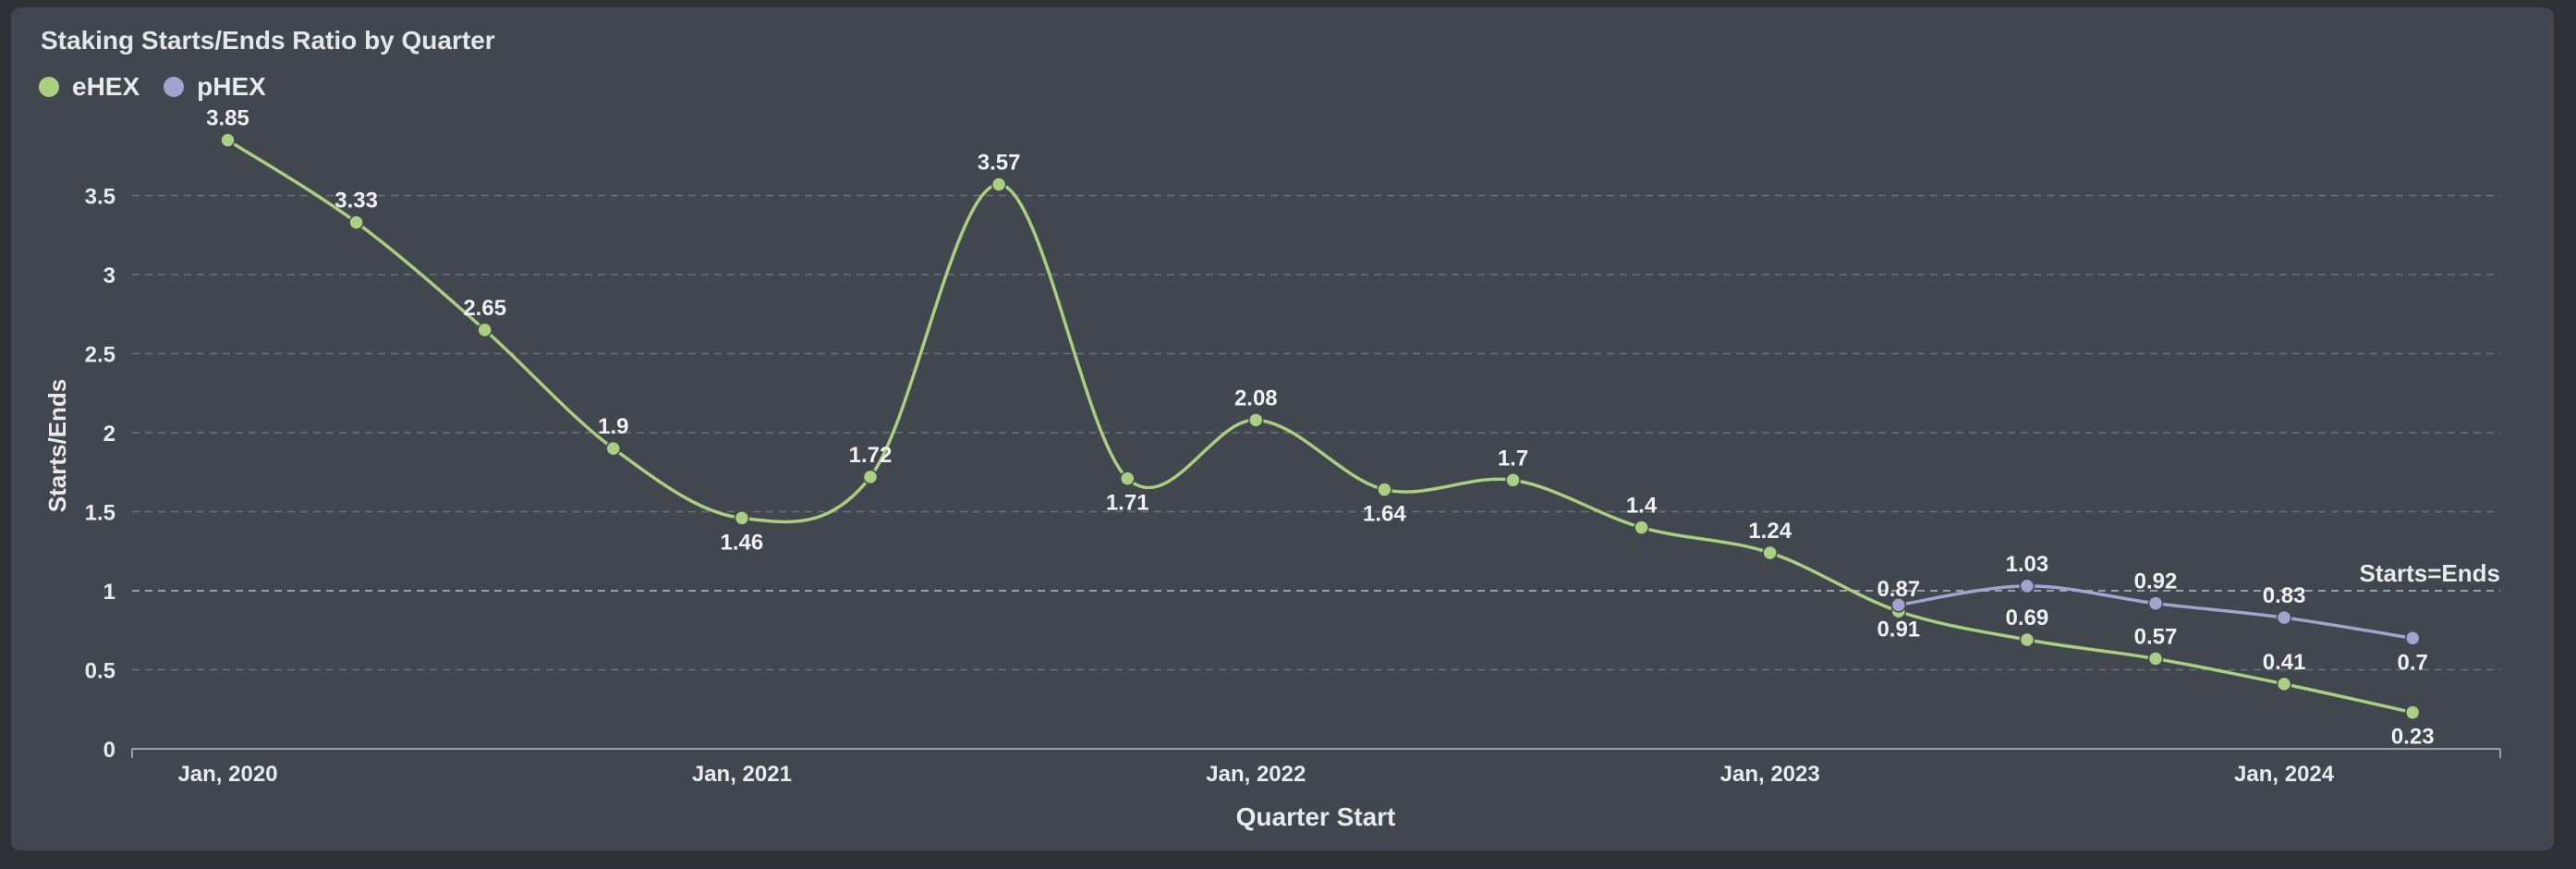 This screenshot has width=2576, height=869. Describe the element at coordinates (1770, 531) in the screenshot. I see `data-label-ehex: 1.24` at that location.